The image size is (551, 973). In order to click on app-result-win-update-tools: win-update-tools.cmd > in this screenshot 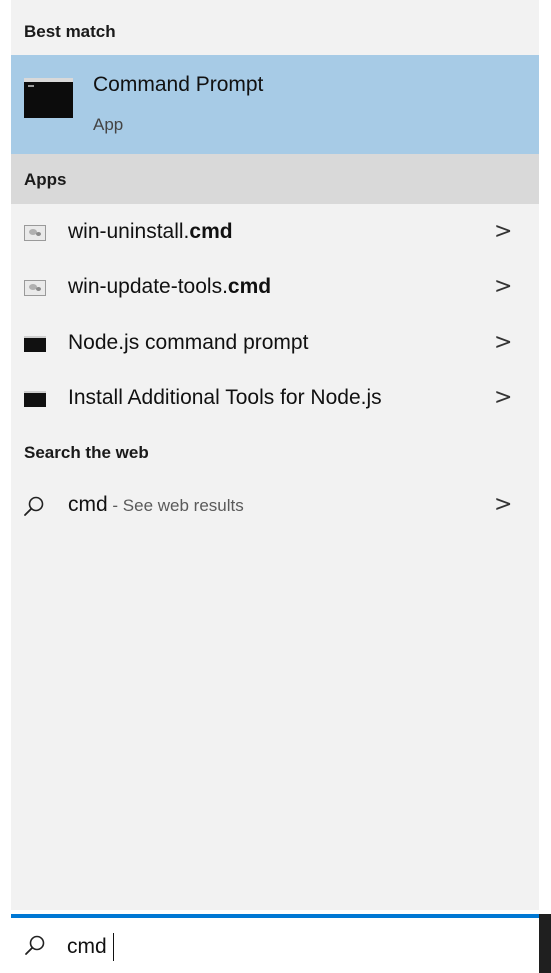, I will do `click(275, 288)`.